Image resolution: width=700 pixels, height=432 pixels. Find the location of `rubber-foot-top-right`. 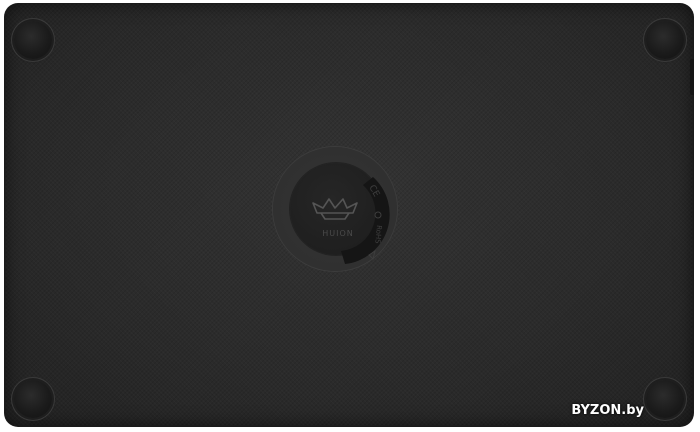

rubber-foot-top-right is located at coordinates (665, 40).